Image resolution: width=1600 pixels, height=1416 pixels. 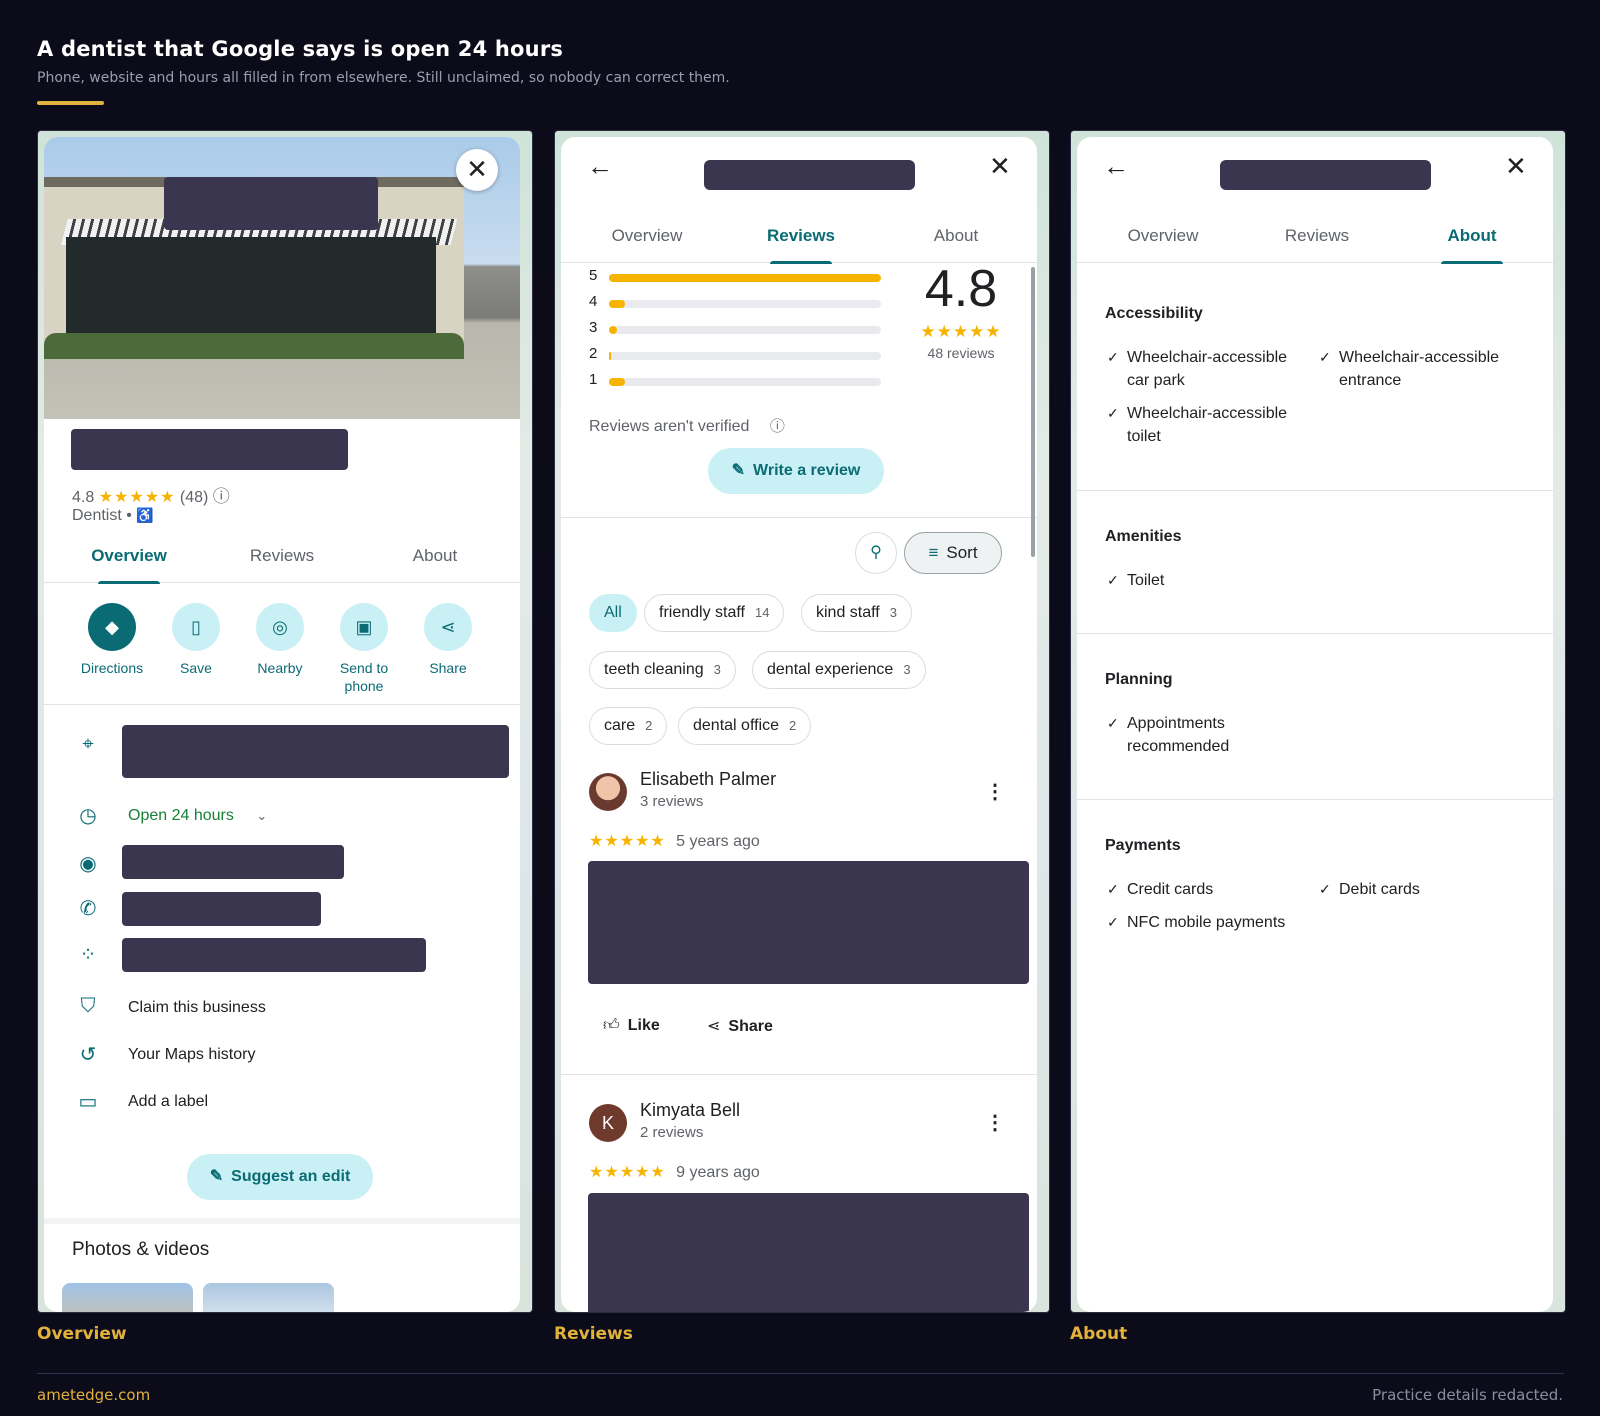 I want to click on save-button: ▯ Save, so click(x=196, y=640).